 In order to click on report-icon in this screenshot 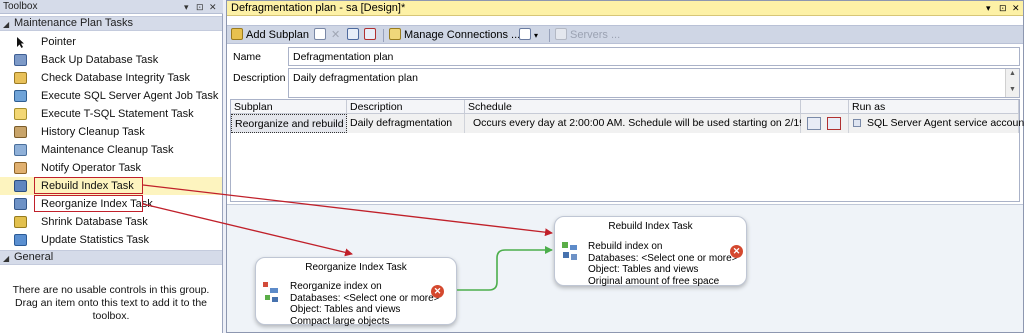, I will do `click(525, 34)`.